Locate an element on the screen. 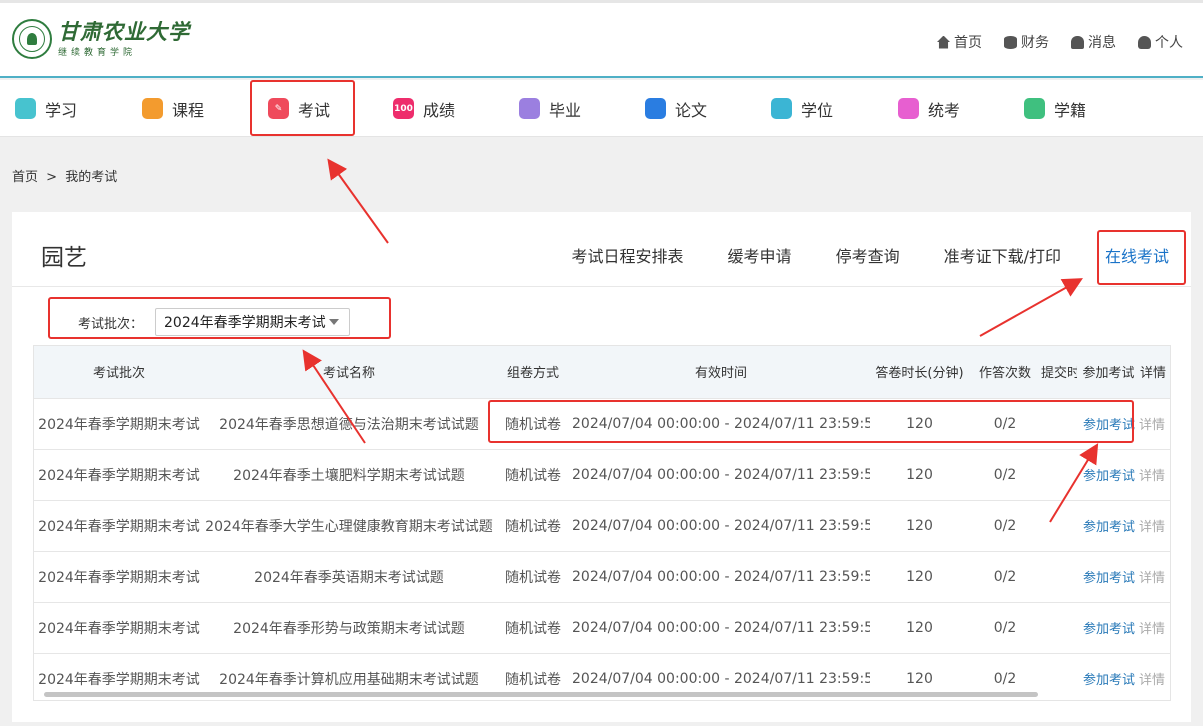 The image size is (1203, 726). exam-tabs: 考试日程安排表 缓考申请 停考查询 准考证下载/打印 在线考试 is located at coordinates (870, 249).